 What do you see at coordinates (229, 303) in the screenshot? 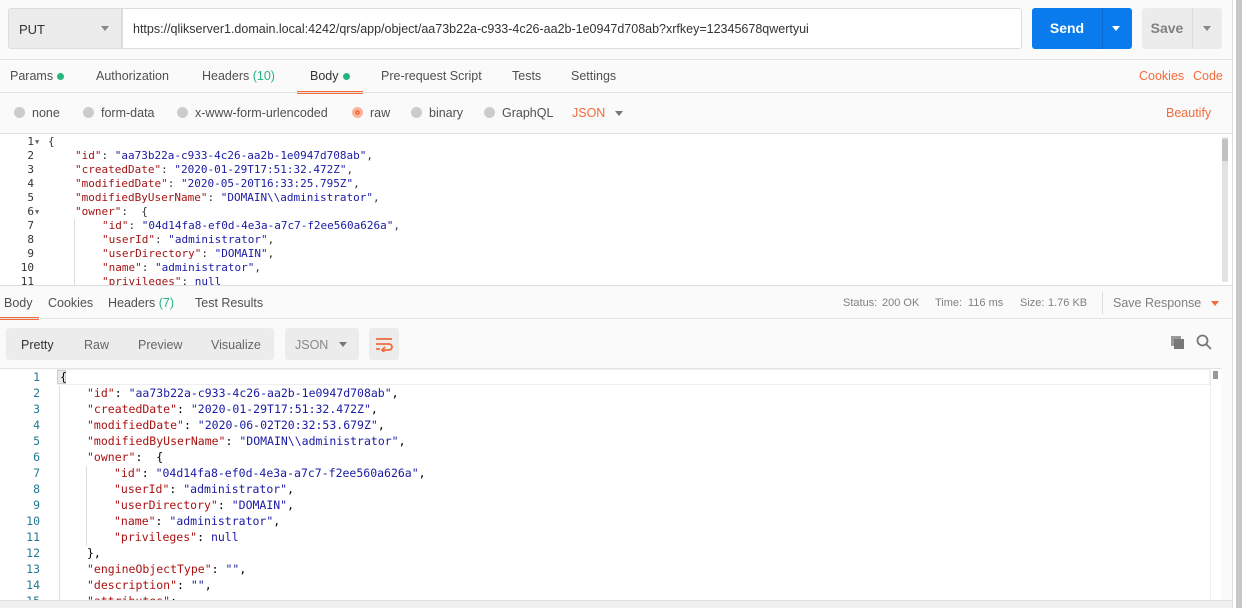
I see `tab-test-results: Test Results` at bounding box center [229, 303].